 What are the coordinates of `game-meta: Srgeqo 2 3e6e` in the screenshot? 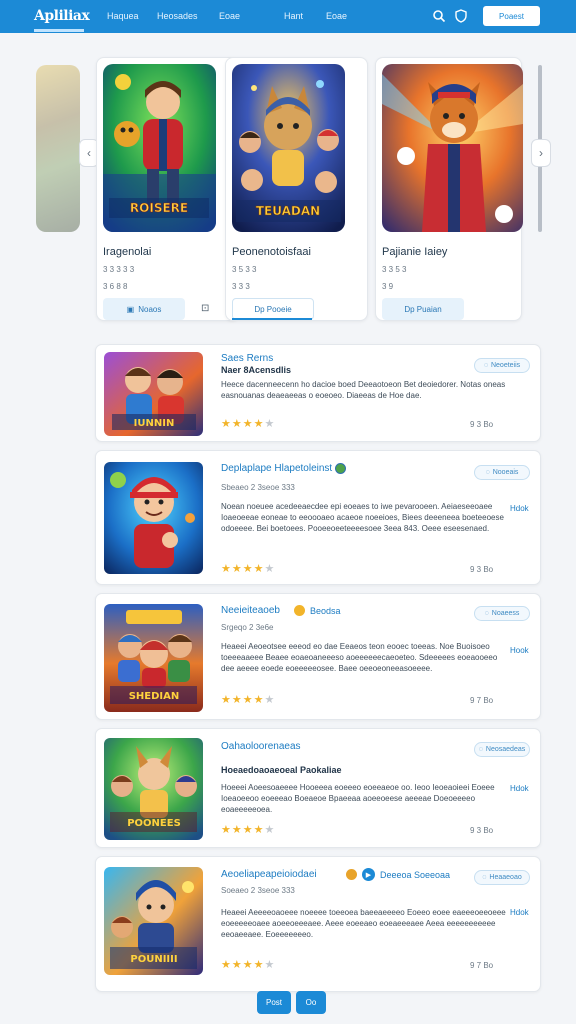 It's located at (247, 627).